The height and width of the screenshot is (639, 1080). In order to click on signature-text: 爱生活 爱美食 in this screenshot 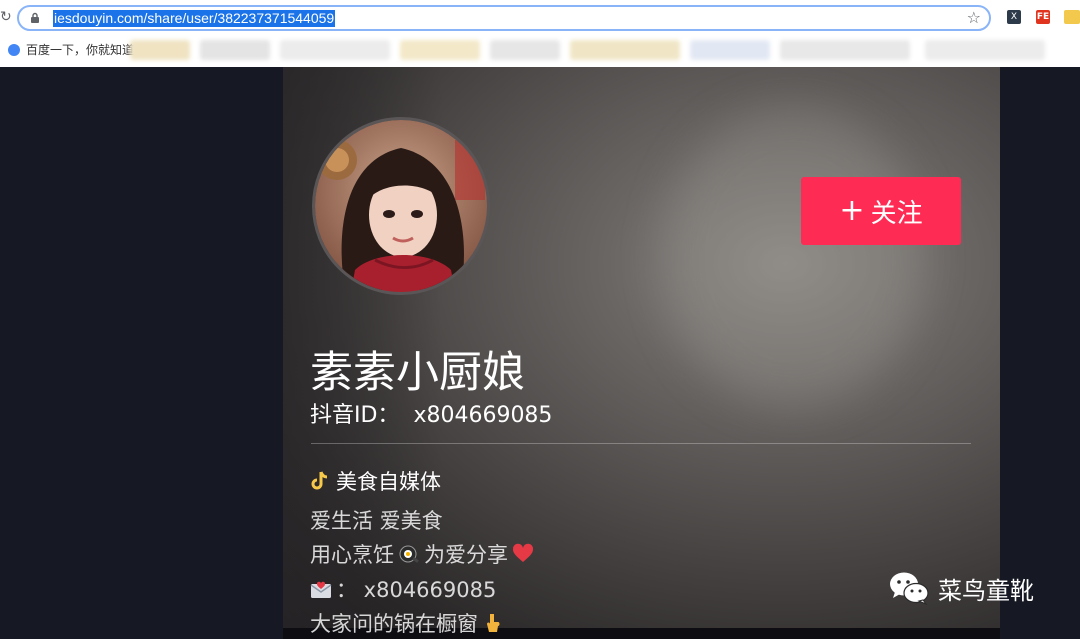, I will do `click(376, 521)`.